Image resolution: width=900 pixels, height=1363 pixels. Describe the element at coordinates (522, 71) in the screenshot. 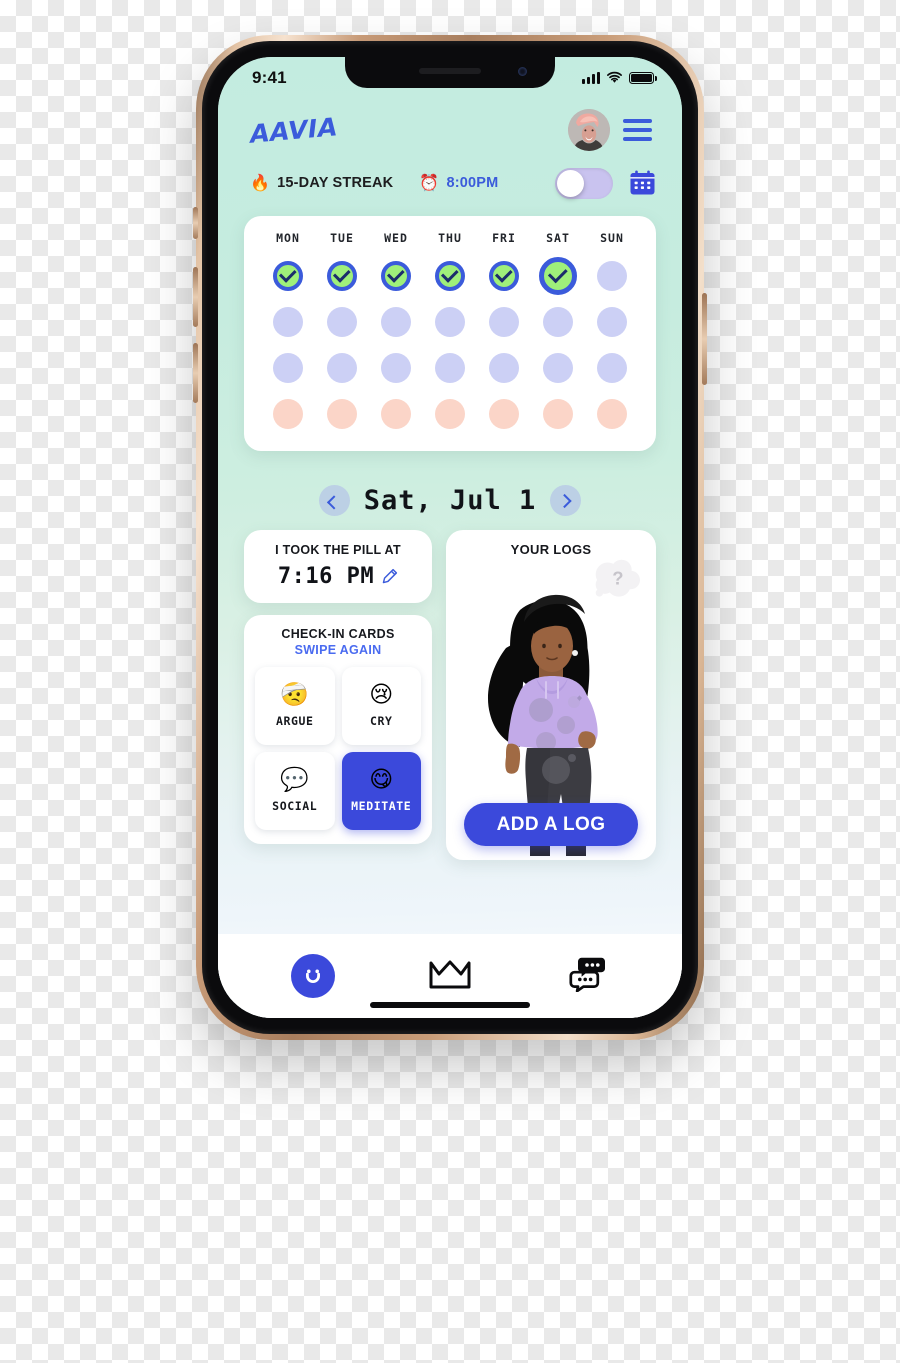

I see `front-camera-icon` at that location.